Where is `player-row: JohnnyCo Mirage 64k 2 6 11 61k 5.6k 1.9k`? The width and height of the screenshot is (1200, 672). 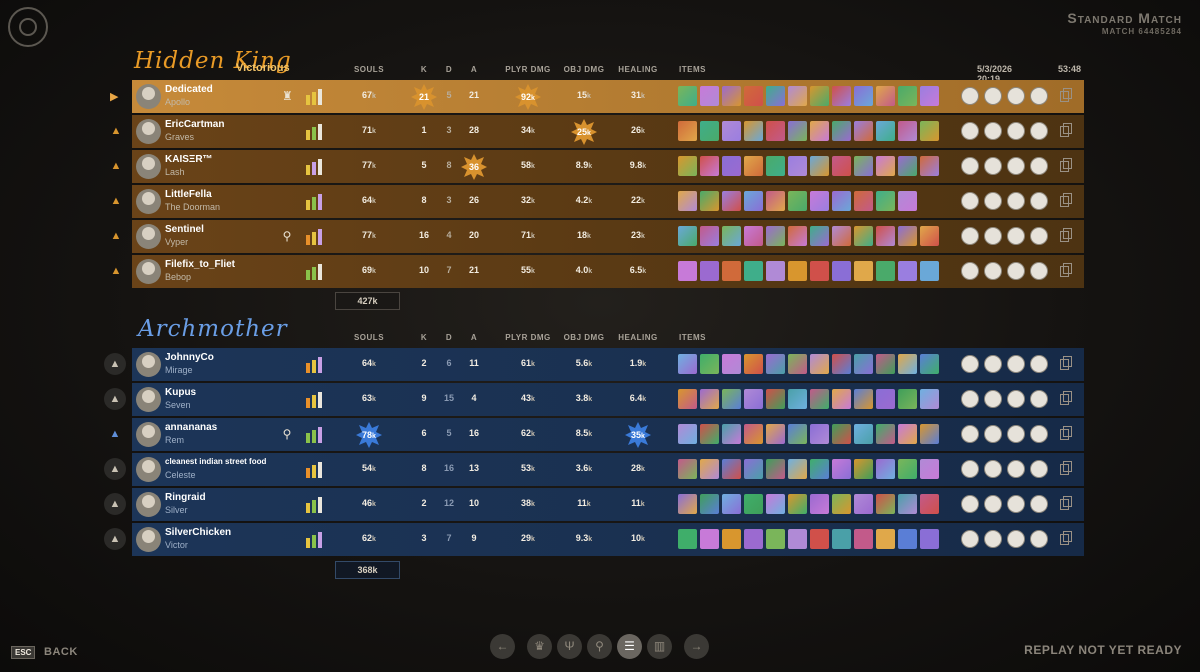 player-row: JohnnyCo Mirage 64k 2 6 11 61k 5.6k 1.9k is located at coordinates (608, 364).